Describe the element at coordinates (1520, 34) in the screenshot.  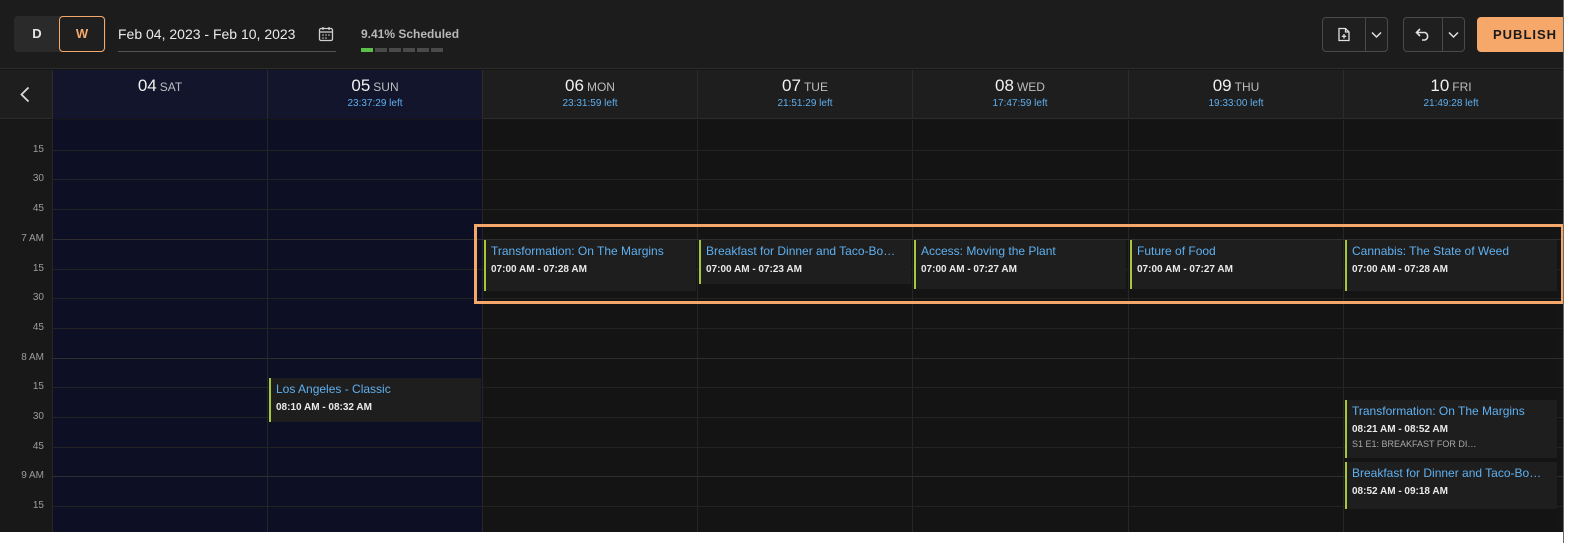
I see `publish-button: PUBLISH` at that location.